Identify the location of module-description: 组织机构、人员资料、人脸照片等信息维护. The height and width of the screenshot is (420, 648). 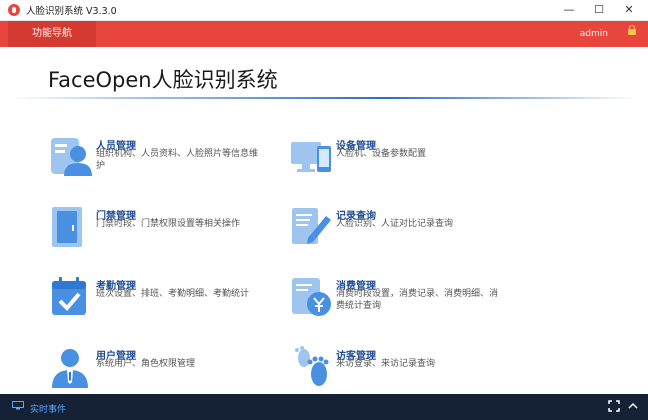
(177, 160).